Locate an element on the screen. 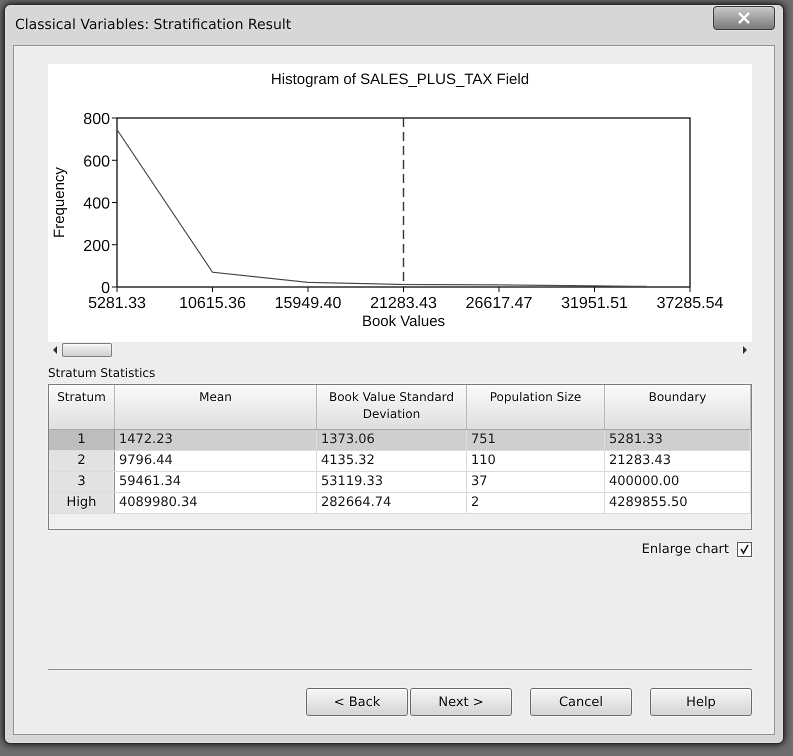 This screenshot has width=793, height=756. window-title: Classical Variables: Stratification Result is located at coordinates (153, 25).